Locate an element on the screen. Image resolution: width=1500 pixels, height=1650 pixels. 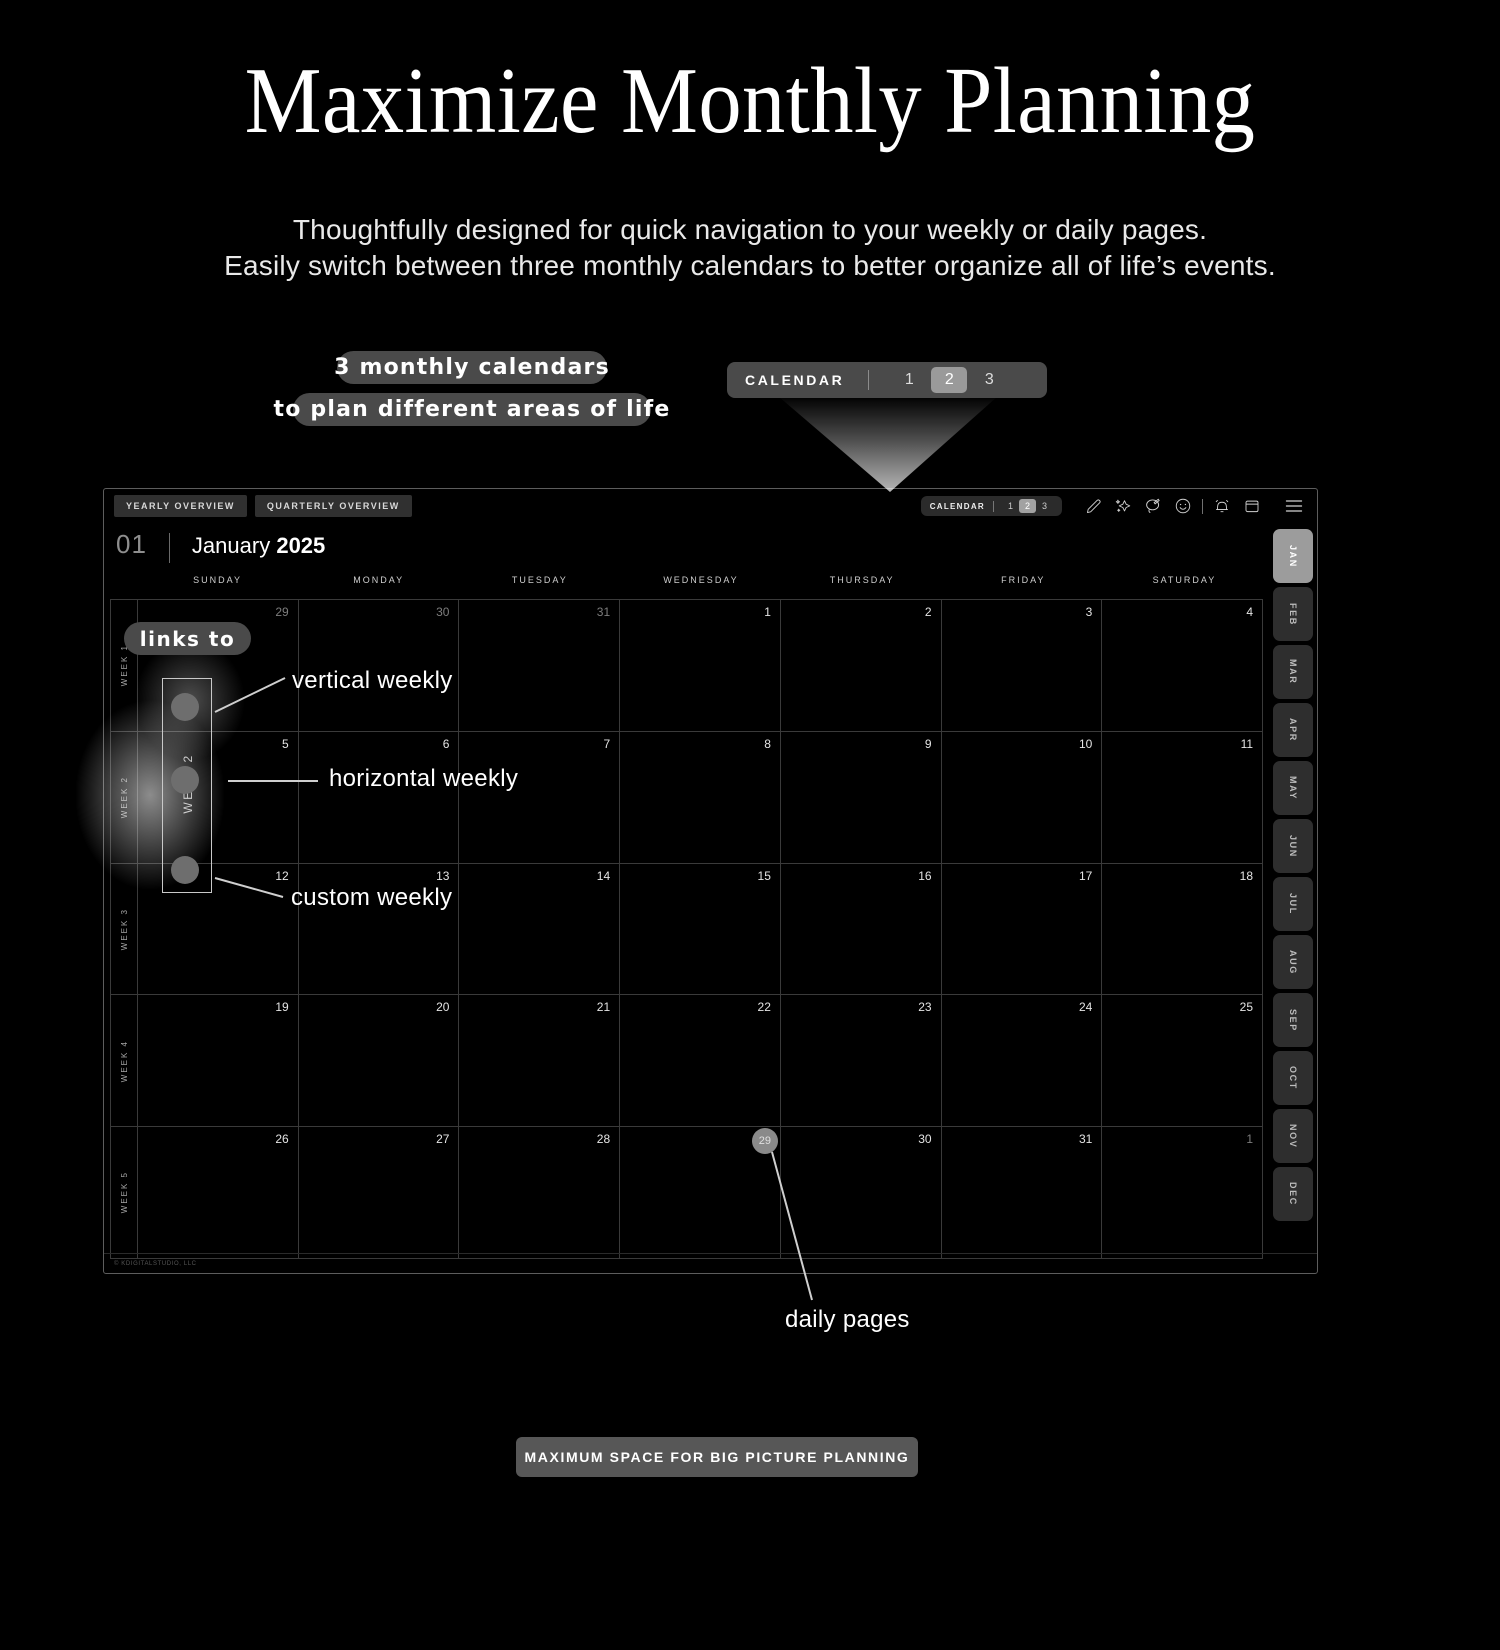
day-cell: 7 is located at coordinates (540, 797).